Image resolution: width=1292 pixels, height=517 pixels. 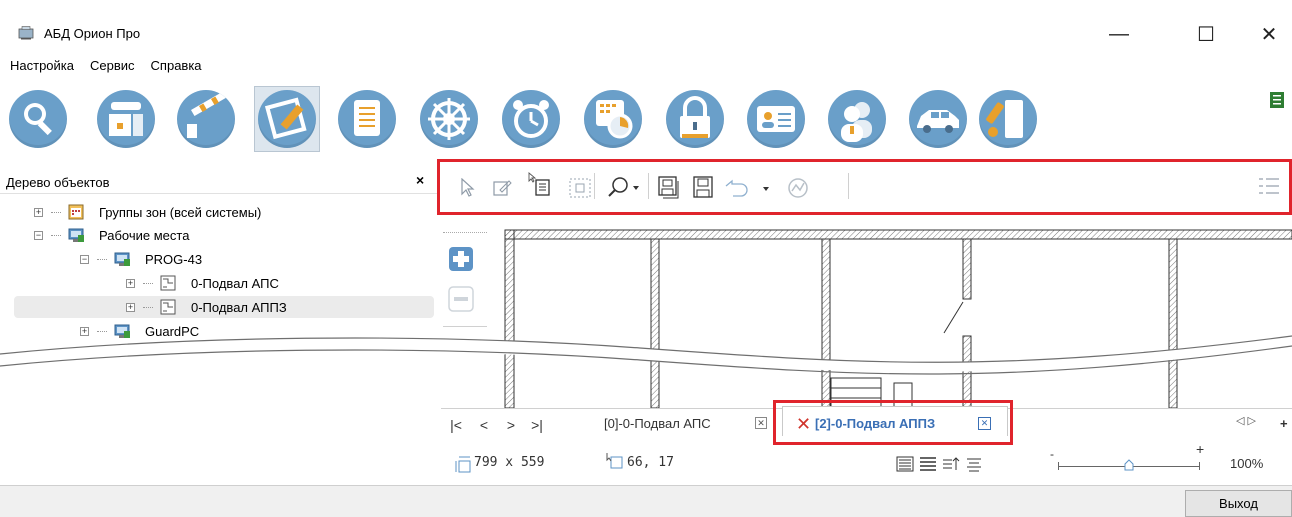 I want to click on users-icon, so click(x=857, y=119).